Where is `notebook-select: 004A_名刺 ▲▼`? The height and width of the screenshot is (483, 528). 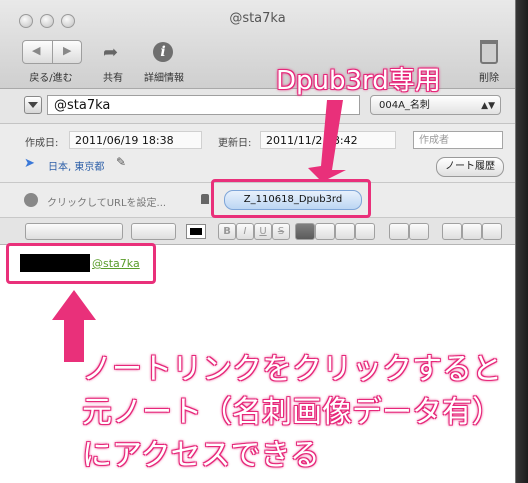
notebook-select: 004A_名刺 ▲▼ is located at coordinates (435, 105).